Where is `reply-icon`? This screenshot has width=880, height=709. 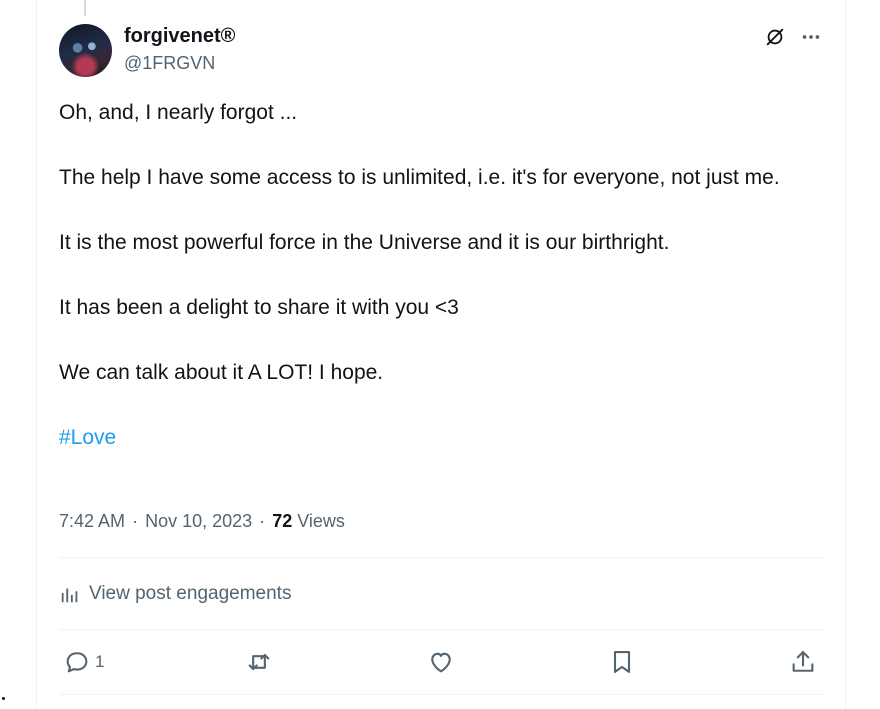
reply-icon is located at coordinates (77, 662).